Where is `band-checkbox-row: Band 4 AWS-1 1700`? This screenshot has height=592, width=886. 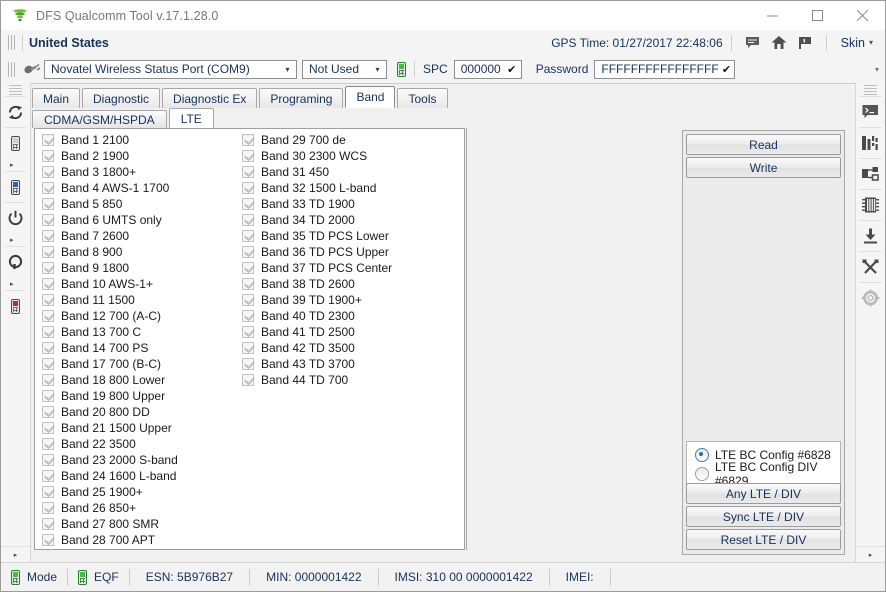 band-checkbox-row: Band 4 AWS-1 1700 is located at coordinates (110, 188).